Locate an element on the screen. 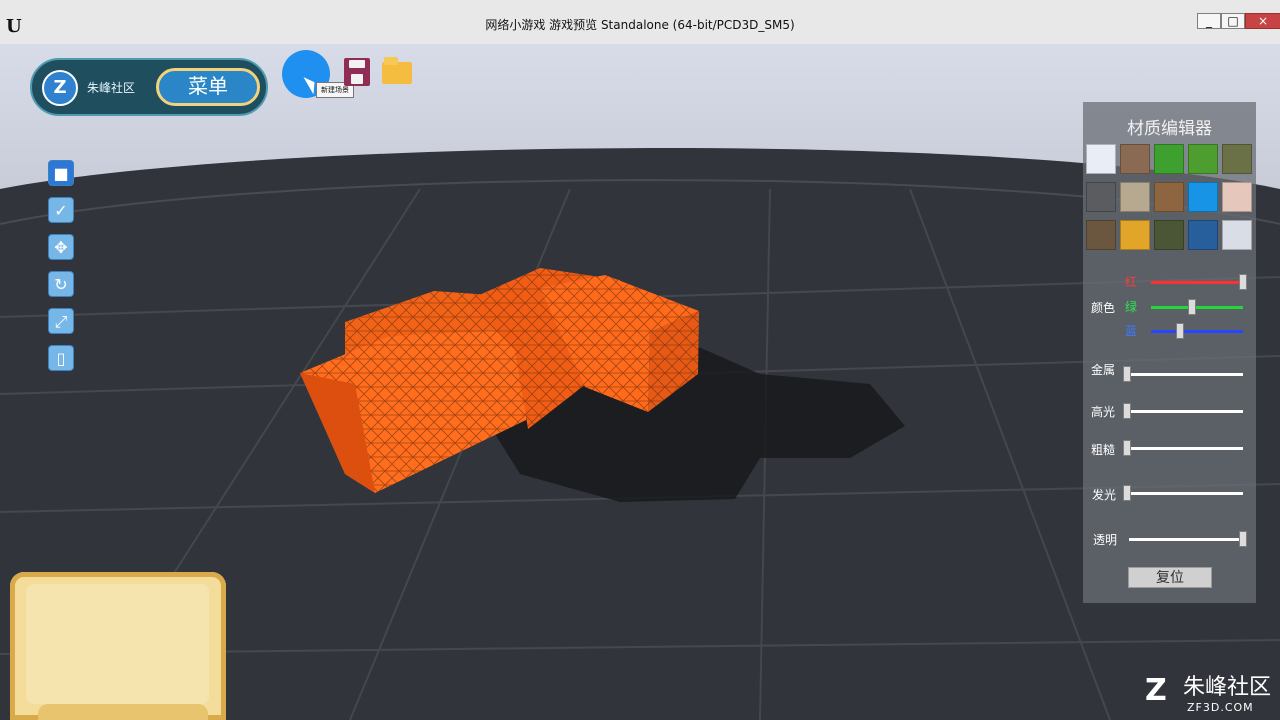 The width and height of the screenshot is (1280, 720). parchment-panel is located at coordinates (118, 646).